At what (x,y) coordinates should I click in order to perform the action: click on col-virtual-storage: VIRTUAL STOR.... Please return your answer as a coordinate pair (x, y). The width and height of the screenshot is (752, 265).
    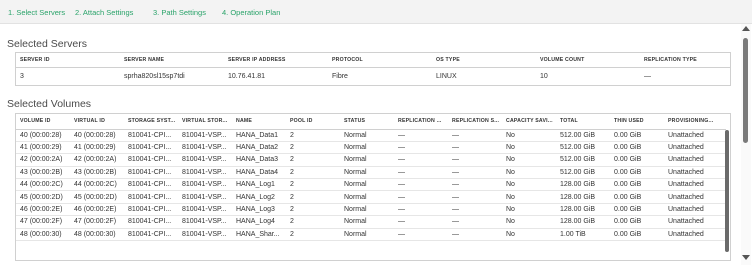
    Looking at the image, I should click on (205, 121).